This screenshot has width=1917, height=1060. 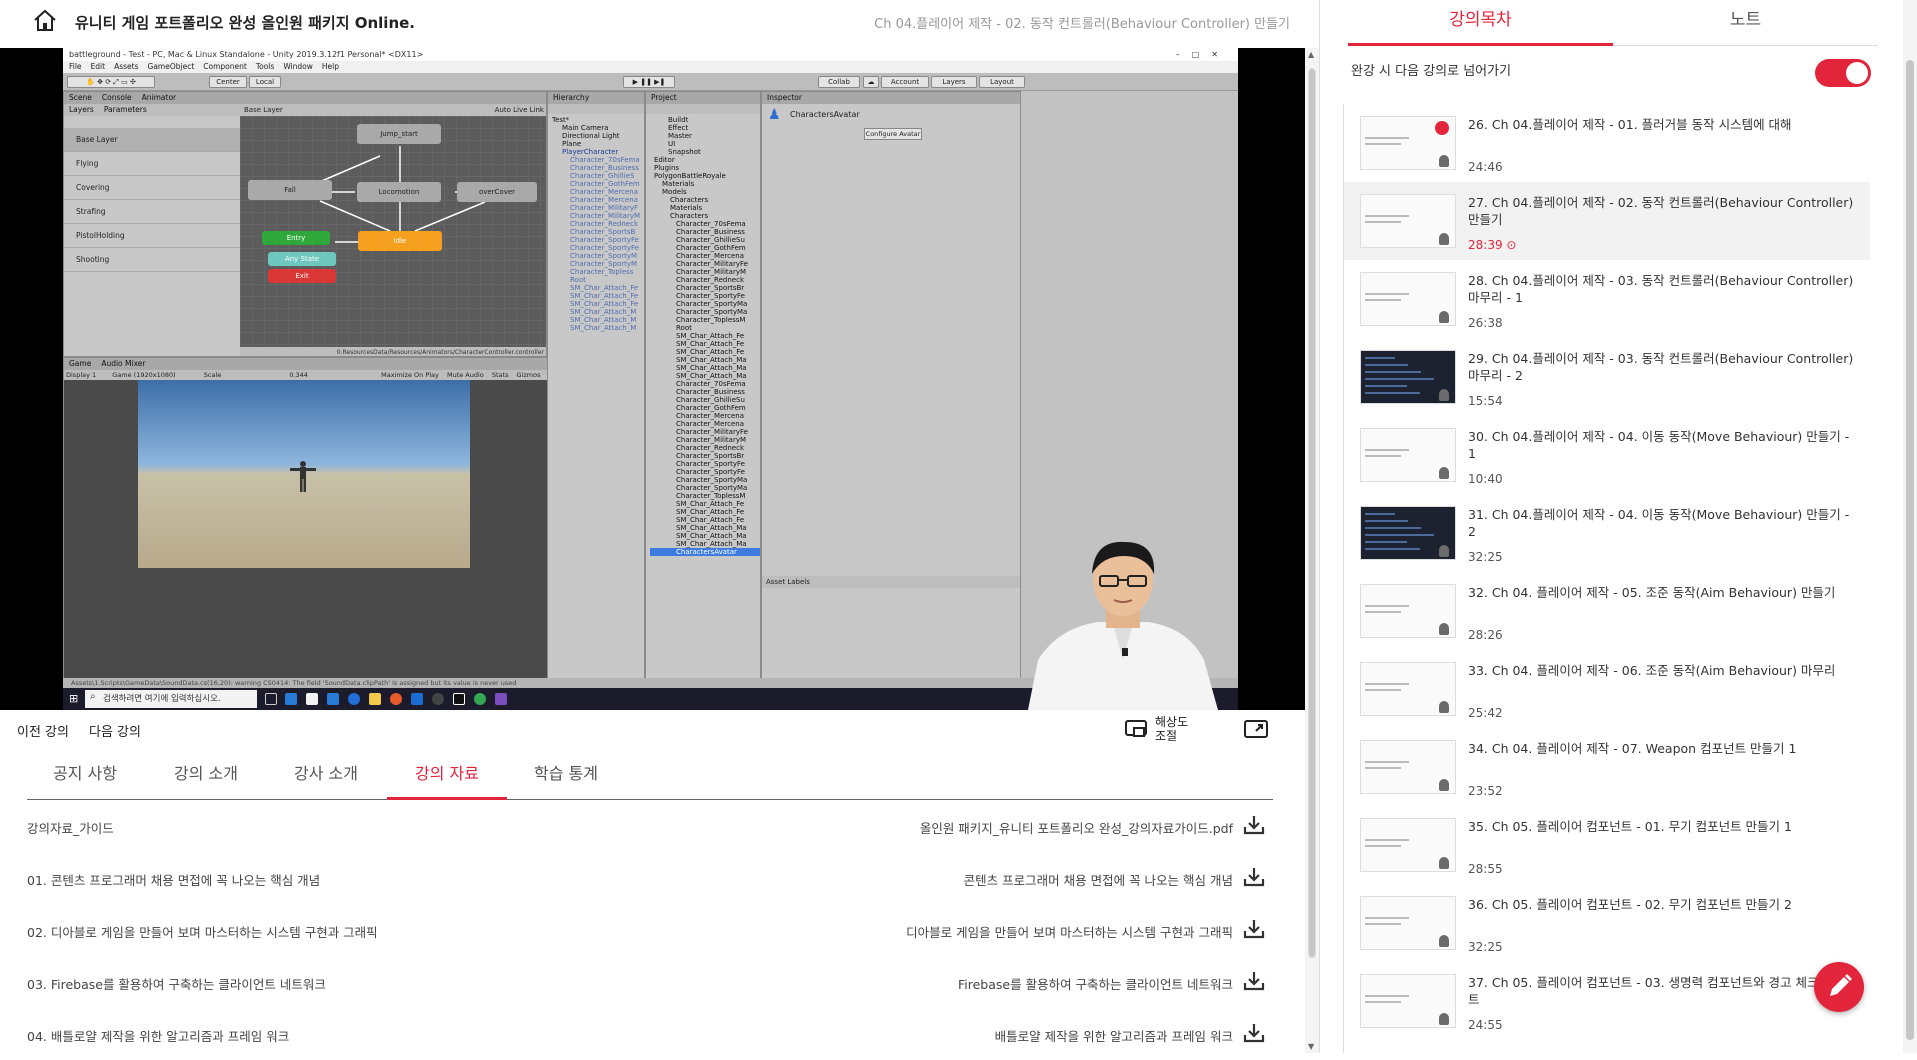 I want to click on animator-layer-row: Covering, so click(x=152, y=188).